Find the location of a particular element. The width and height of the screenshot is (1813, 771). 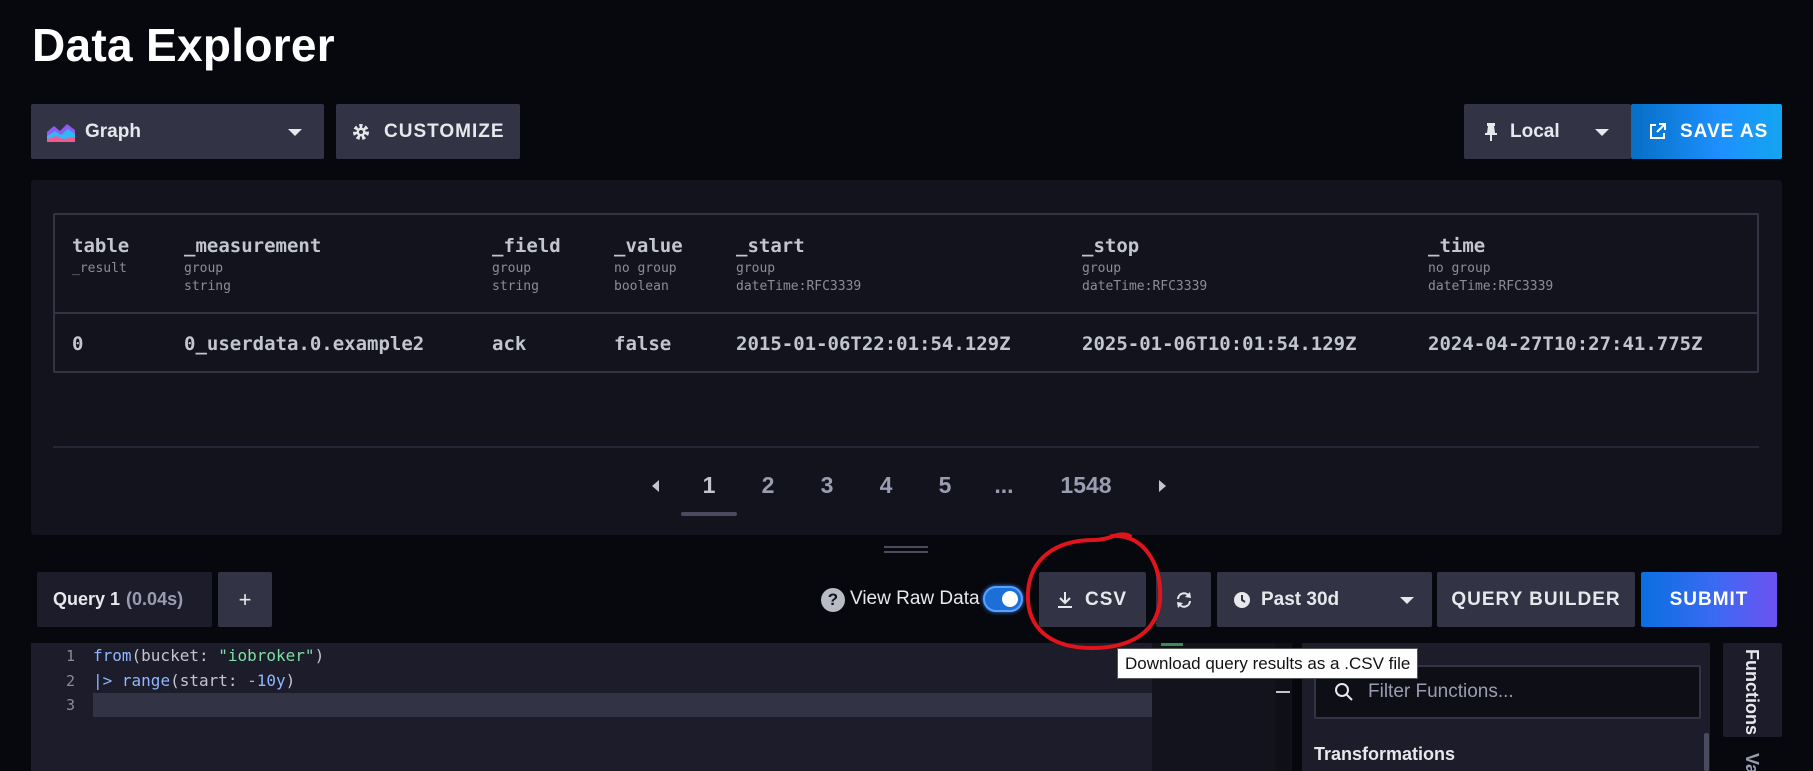

graph-type-label: Graph is located at coordinates (113, 131).